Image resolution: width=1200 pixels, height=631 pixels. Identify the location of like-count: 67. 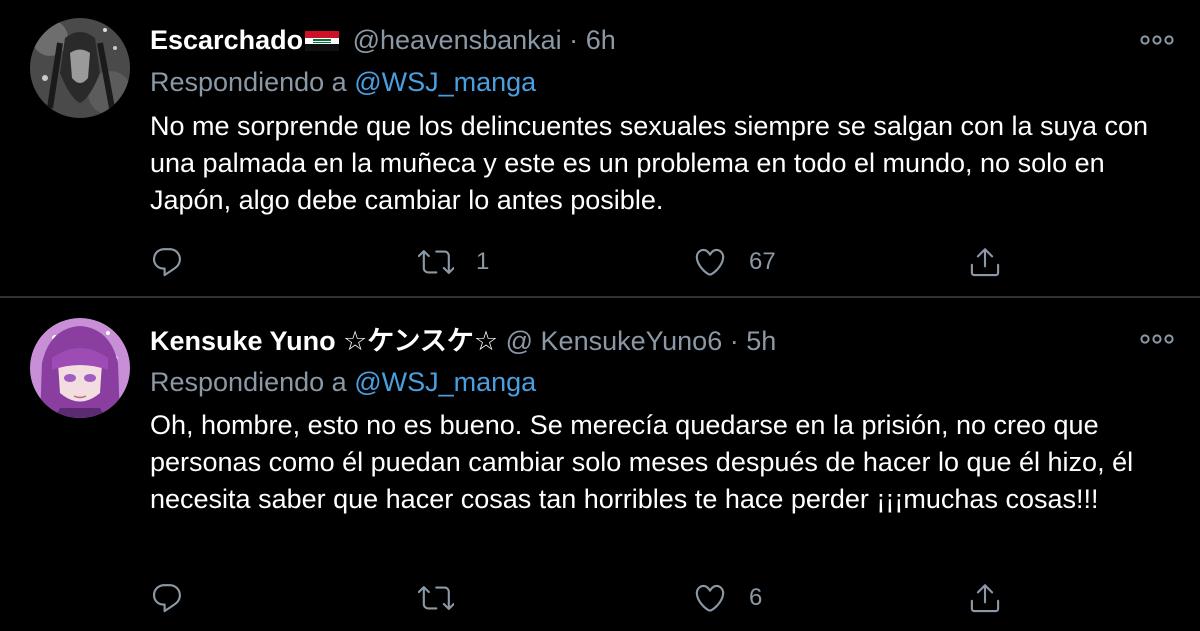
(762, 261).